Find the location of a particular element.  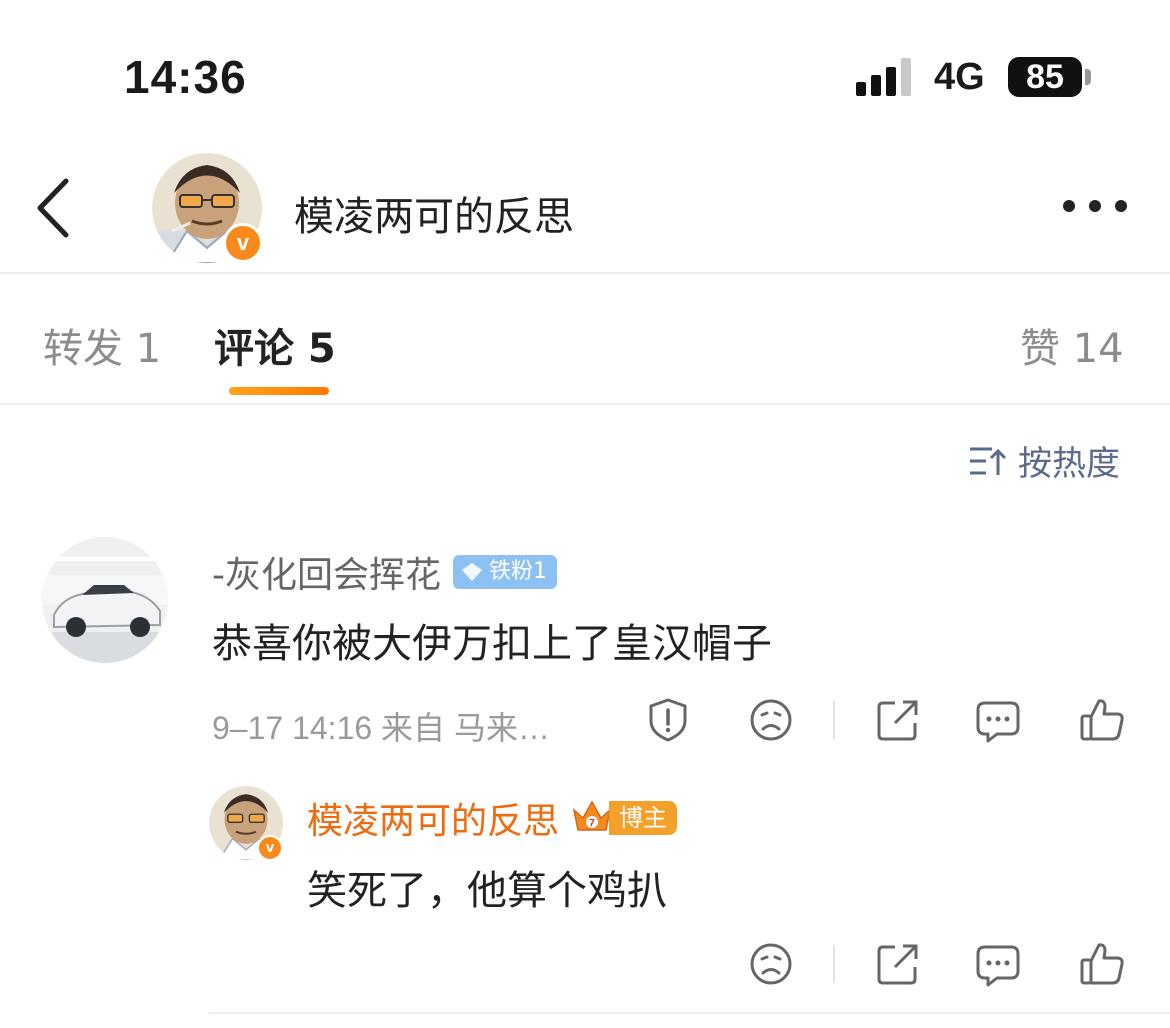

svg-text: 7 is located at coordinates (592, 823).